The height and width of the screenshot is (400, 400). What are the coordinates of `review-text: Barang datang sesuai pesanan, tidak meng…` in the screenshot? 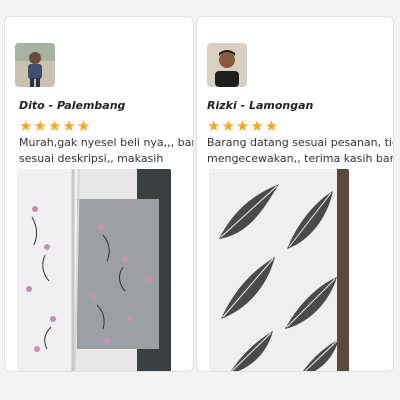 It's located at (300, 151).